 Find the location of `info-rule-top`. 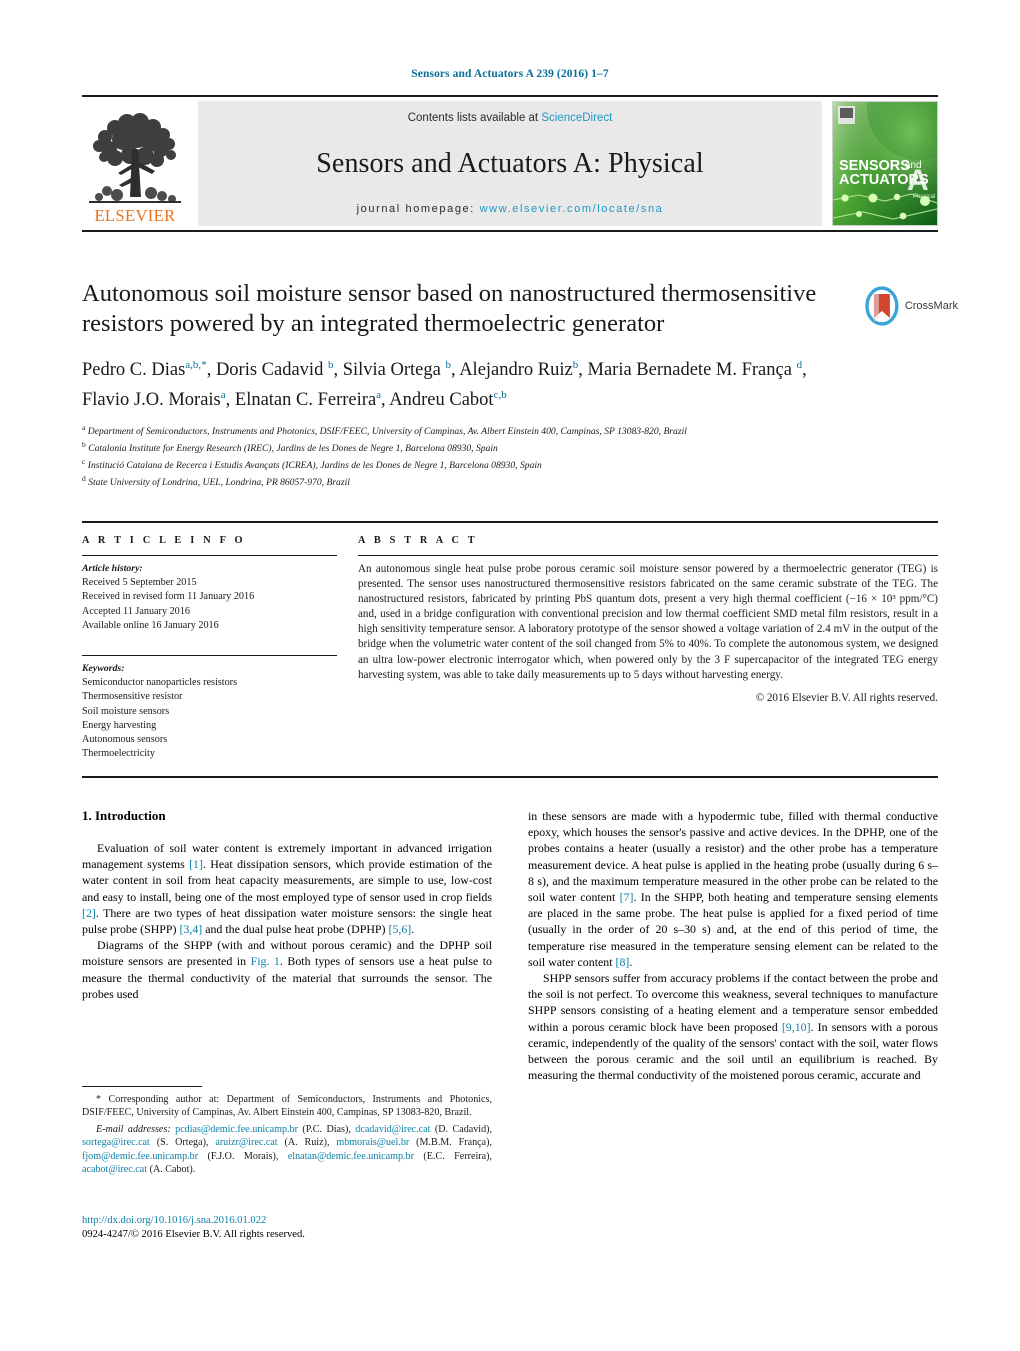

info-rule-top is located at coordinates (510, 522).